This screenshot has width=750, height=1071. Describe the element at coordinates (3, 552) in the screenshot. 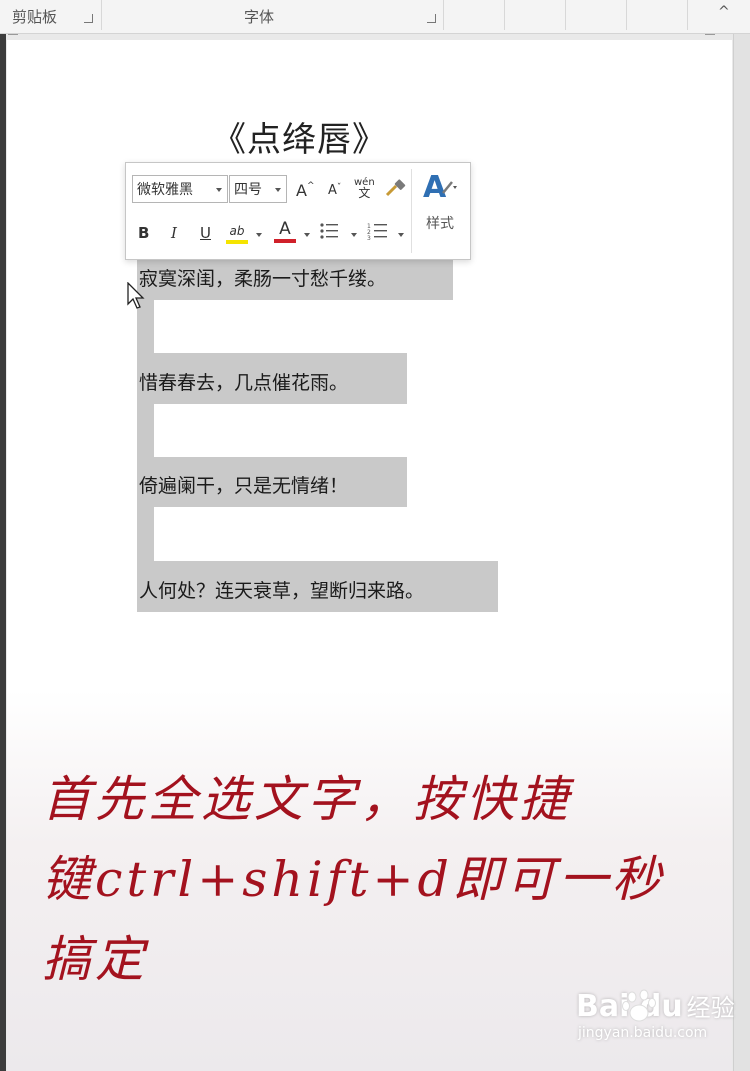

I see `window-left-edge` at that location.